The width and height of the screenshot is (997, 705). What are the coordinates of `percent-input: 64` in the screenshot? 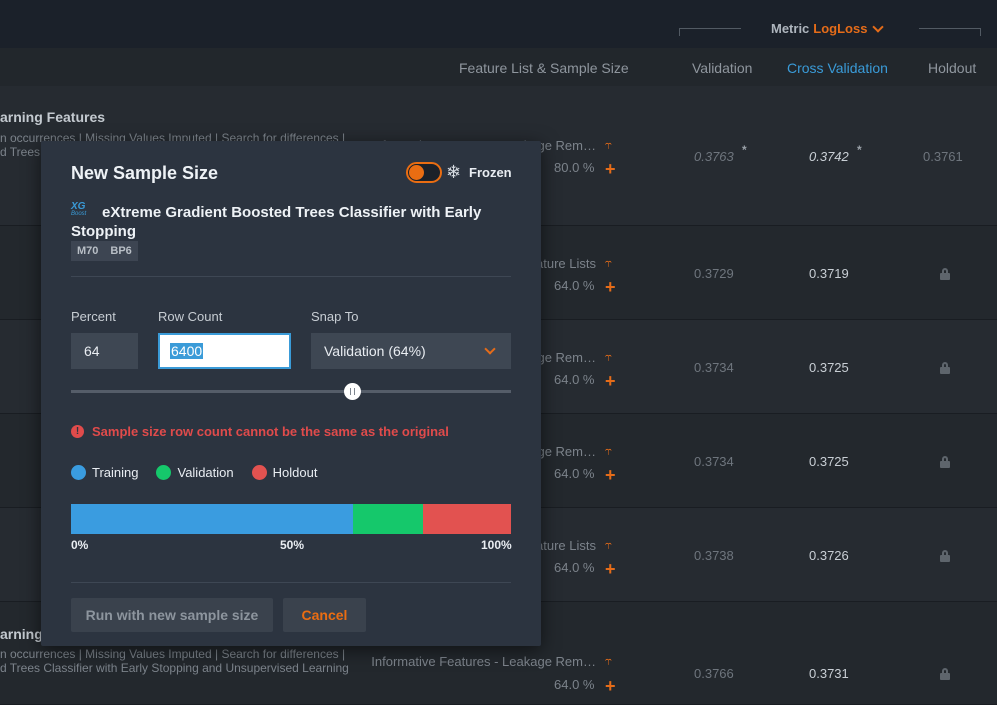 It's located at (104, 351).